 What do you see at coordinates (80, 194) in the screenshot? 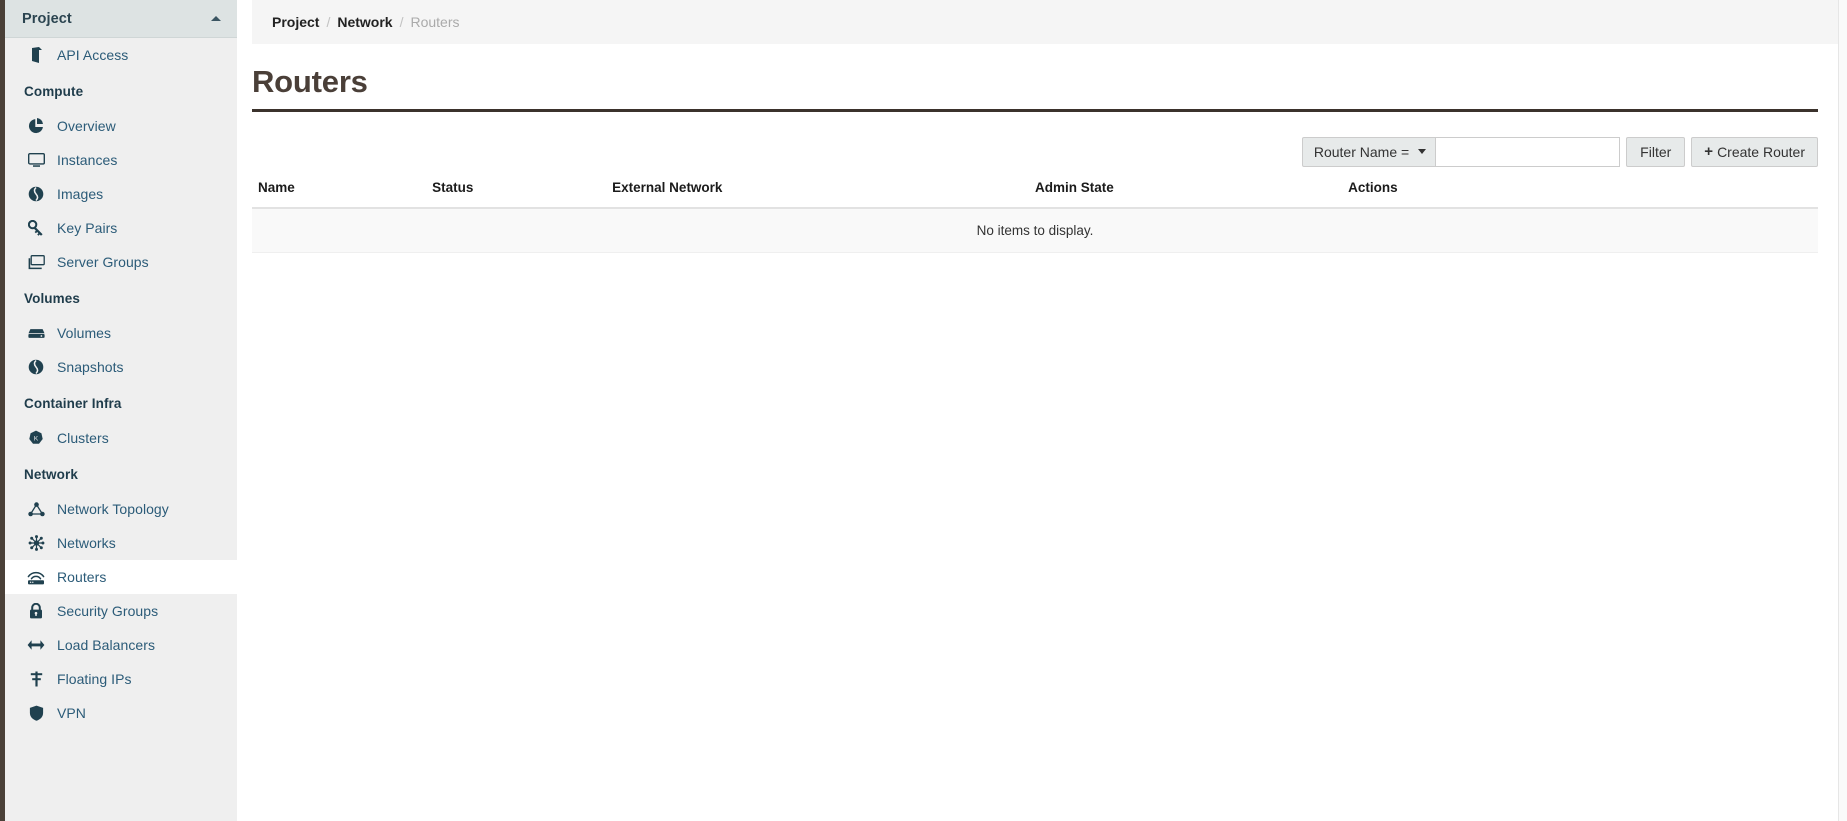
I see `sidebar-item-label: Images` at bounding box center [80, 194].